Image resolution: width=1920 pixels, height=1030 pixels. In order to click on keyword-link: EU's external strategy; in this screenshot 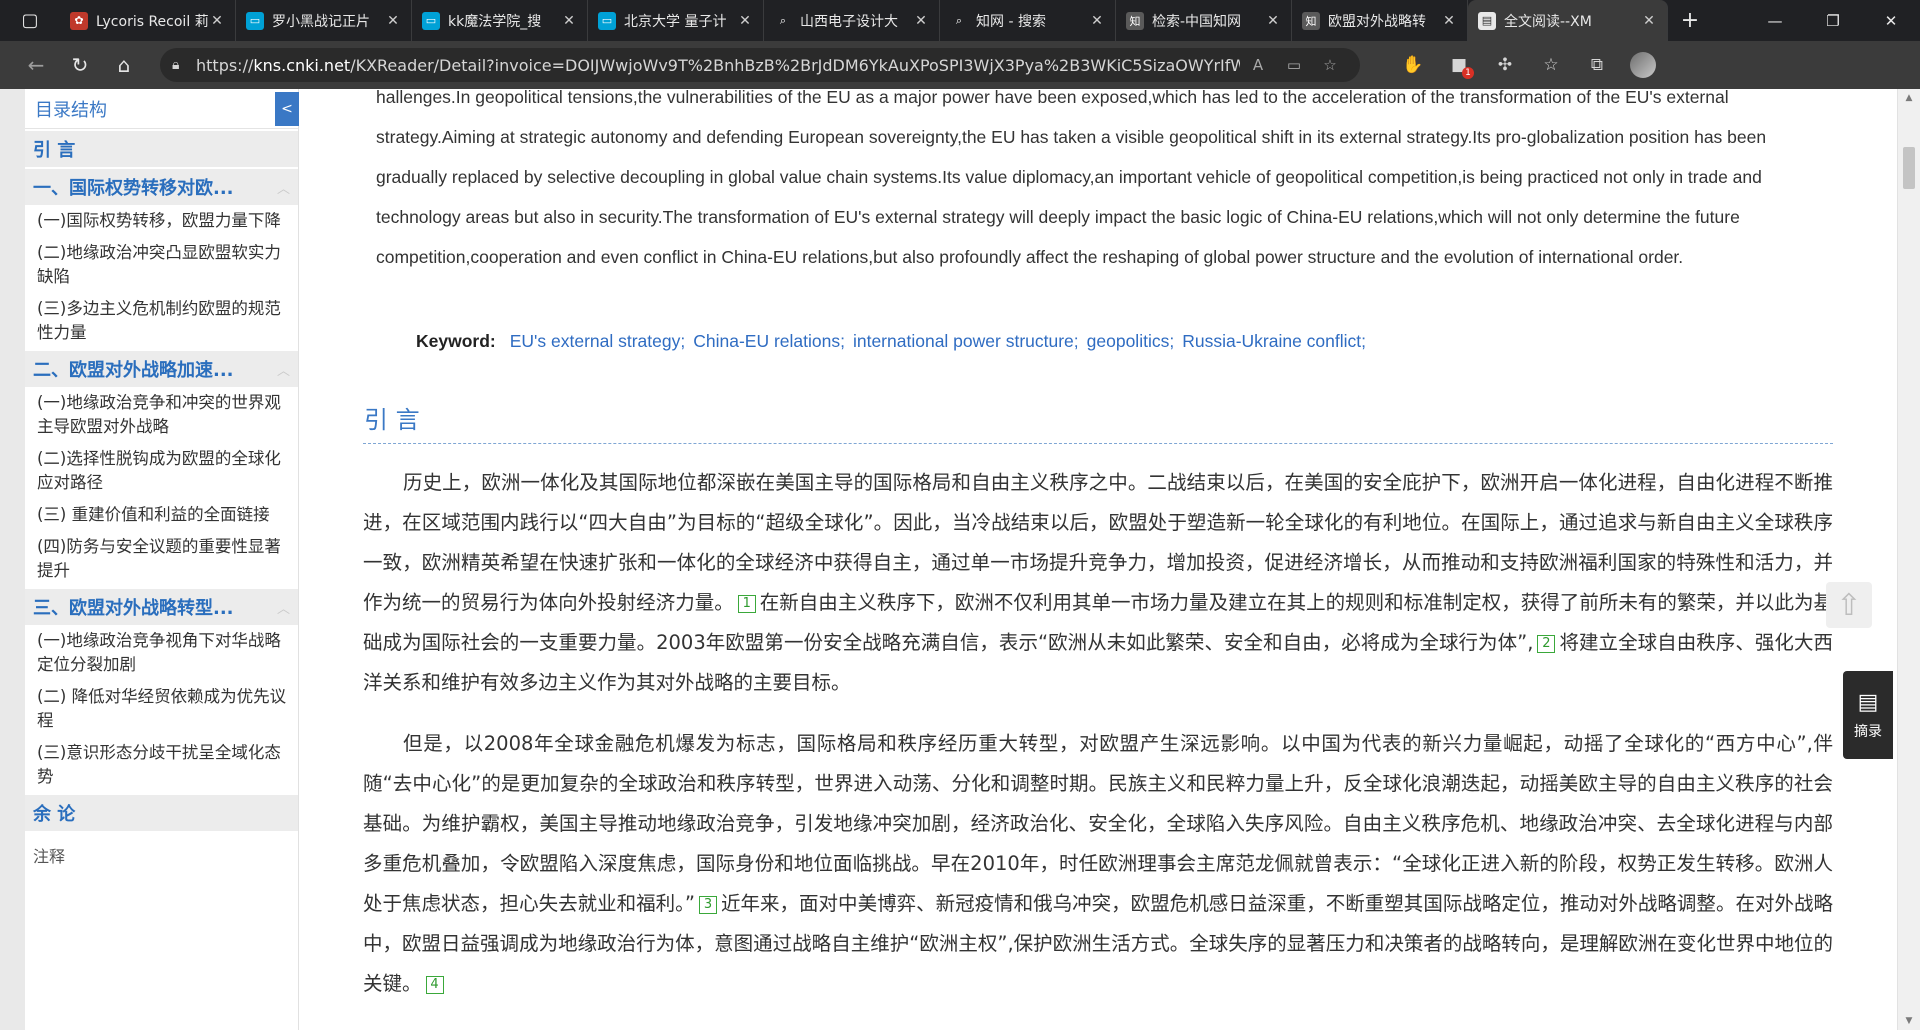, I will do `click(598, 341)`.